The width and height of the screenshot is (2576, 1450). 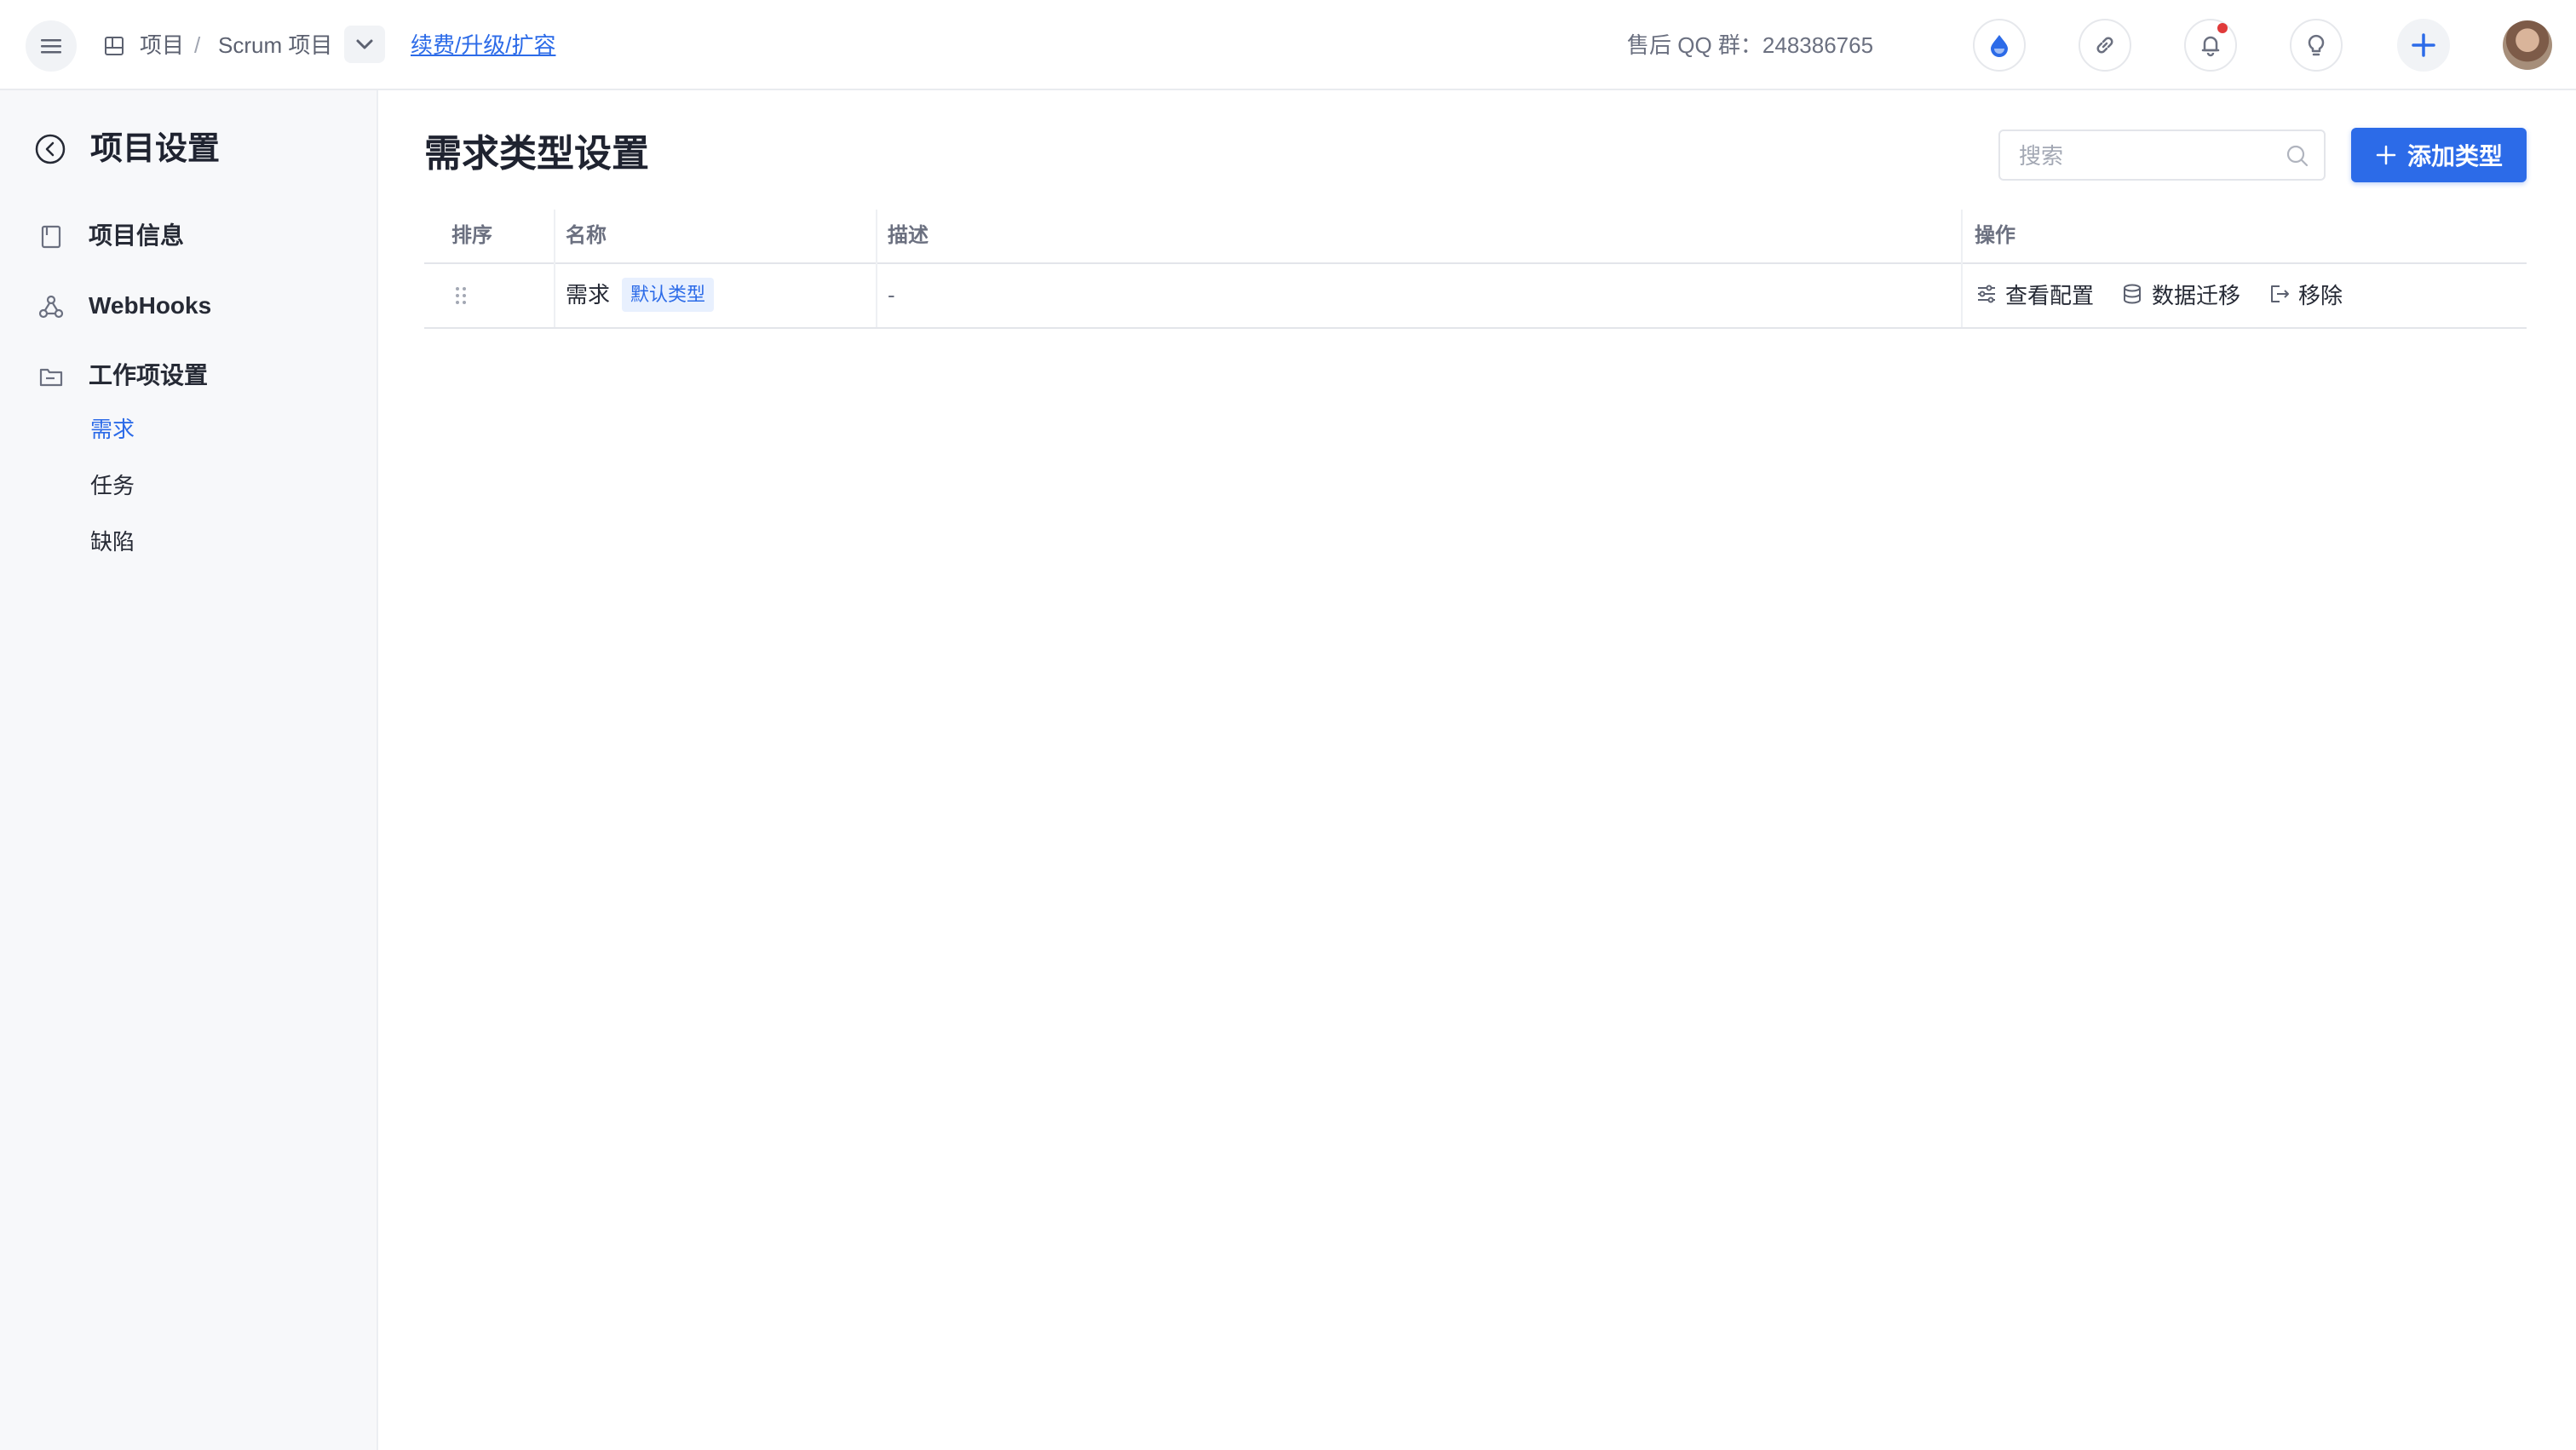 What do you see at coordinates (1987, 294) in the screenshot?
I see `sliders-icon` at bounding box center [1987, 294].